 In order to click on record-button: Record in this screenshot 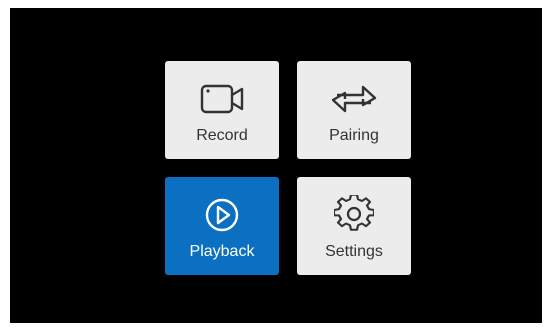, I will do `click(222, 110)`.